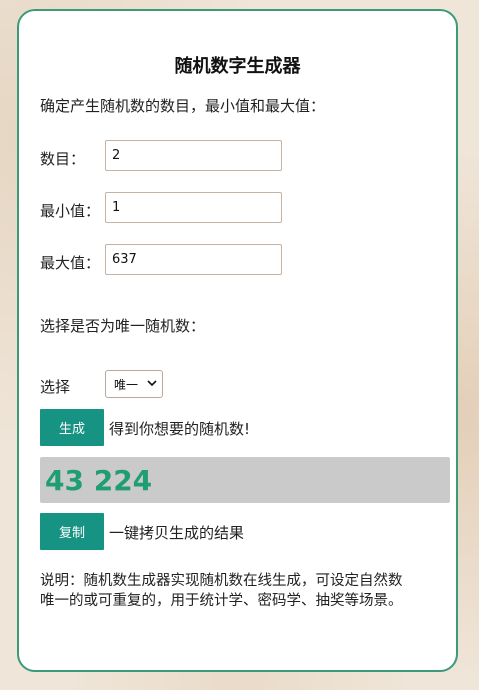 This screenshot has height=690, width=479. I want to click on min-input: 1, so click(193, 207).